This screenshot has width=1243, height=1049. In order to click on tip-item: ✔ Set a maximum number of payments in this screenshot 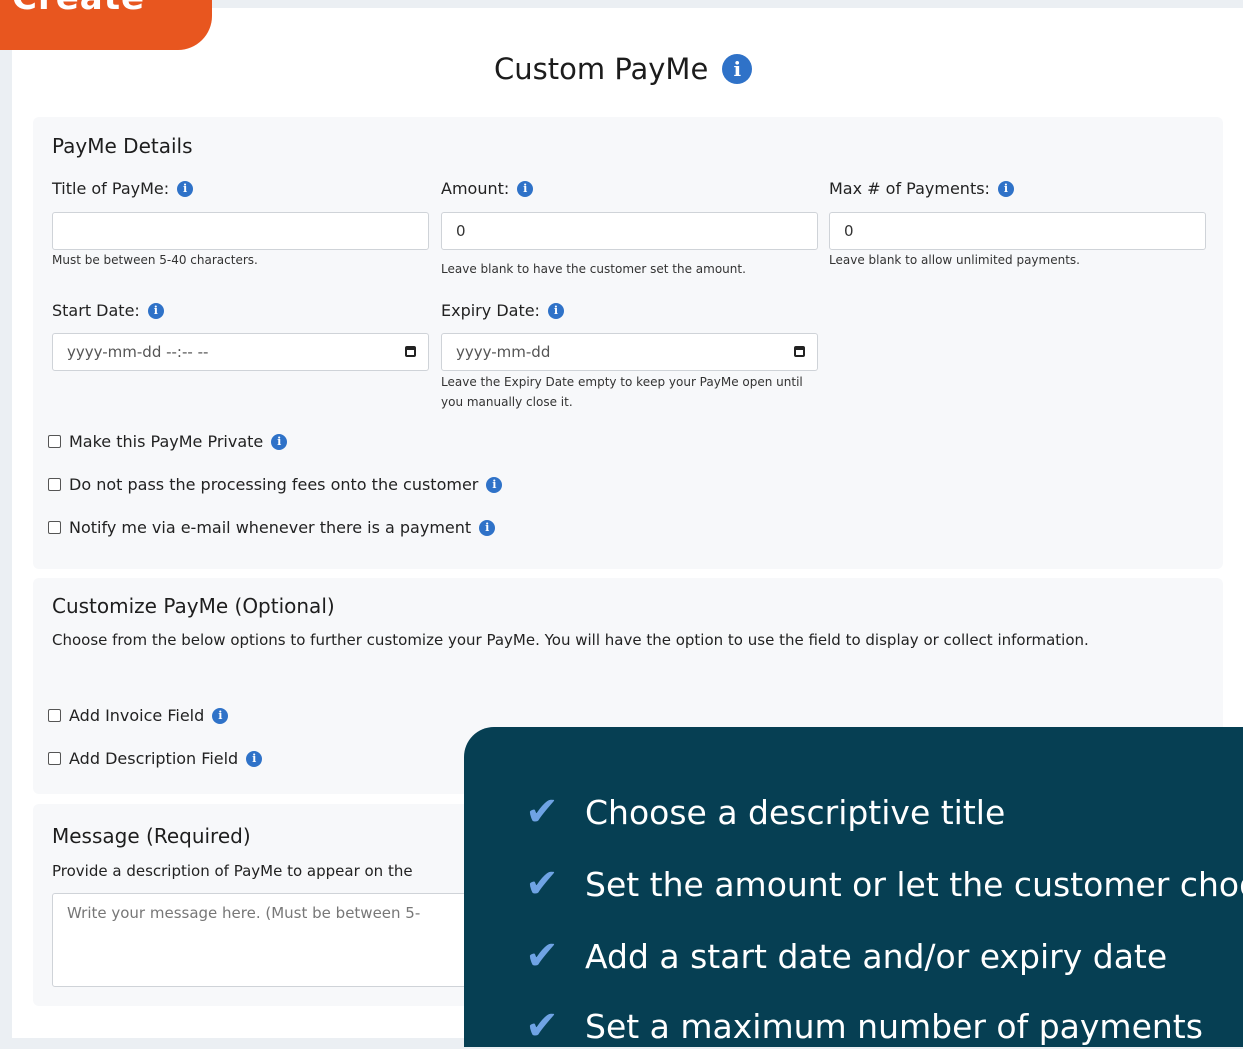, I will do `click(861, 1026)`.